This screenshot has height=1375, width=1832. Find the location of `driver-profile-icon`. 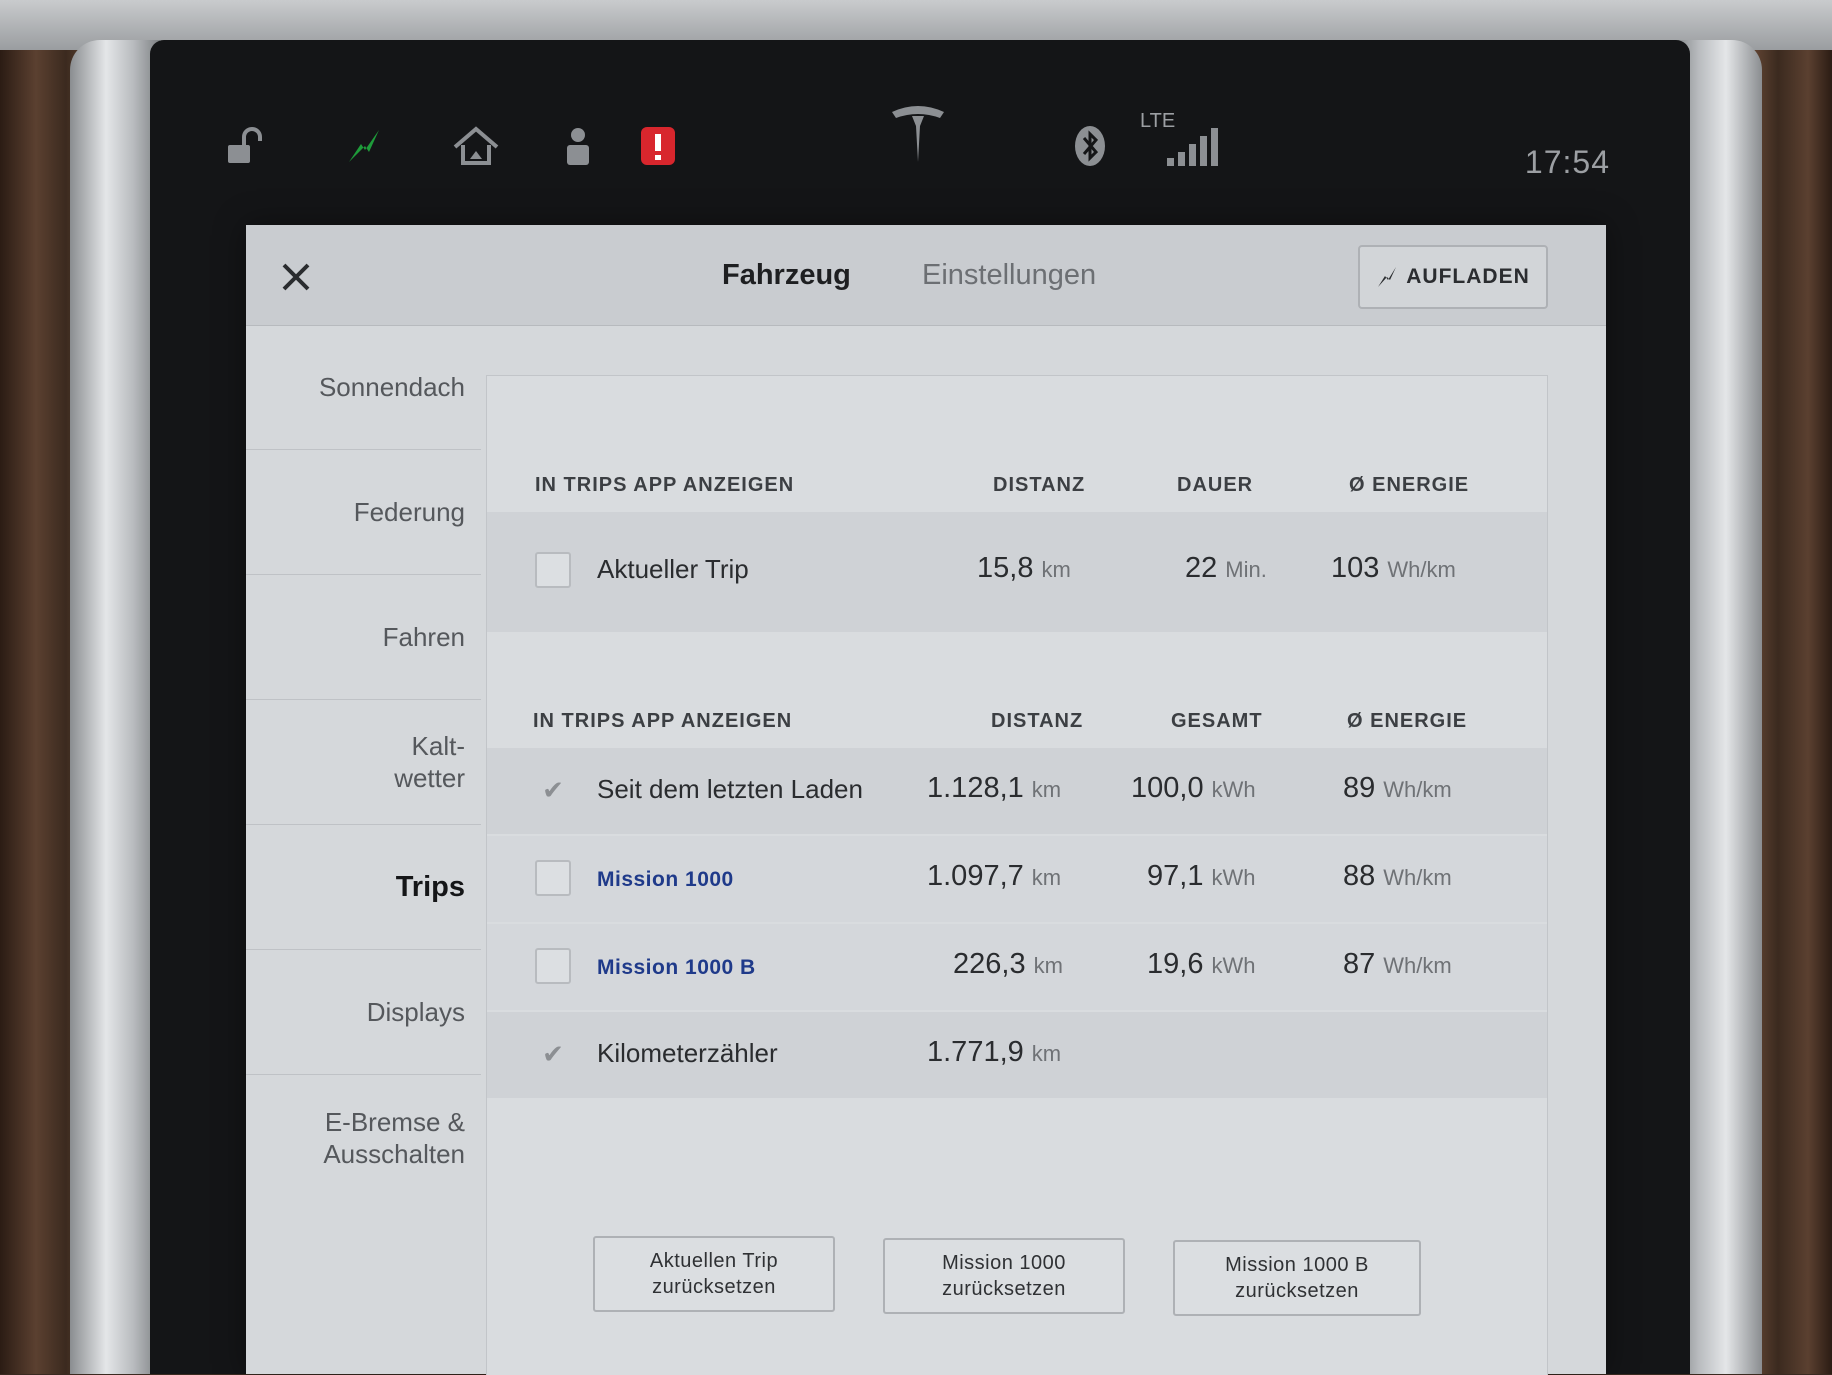

driver-profile-icon is located at coordinates (578, 146).